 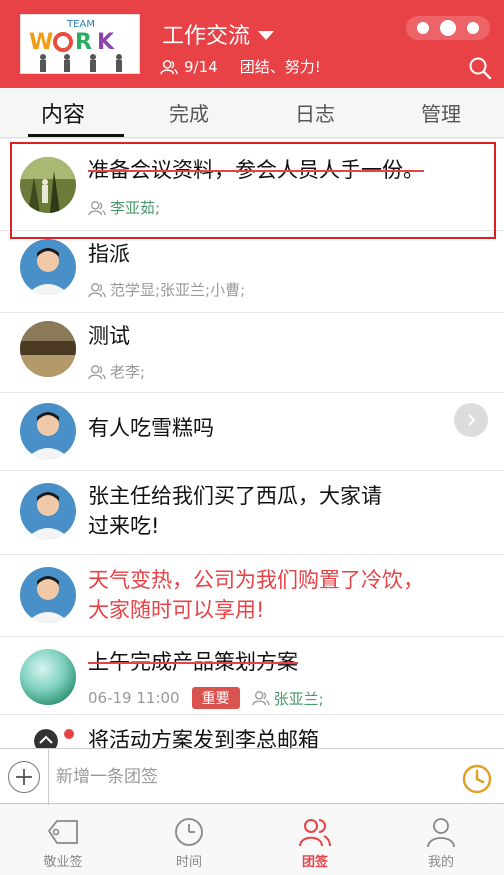 What do you see at coordinates (109, 254) in the screenshot?
I see `task-text: 指派` at bounding box center [109, 254].